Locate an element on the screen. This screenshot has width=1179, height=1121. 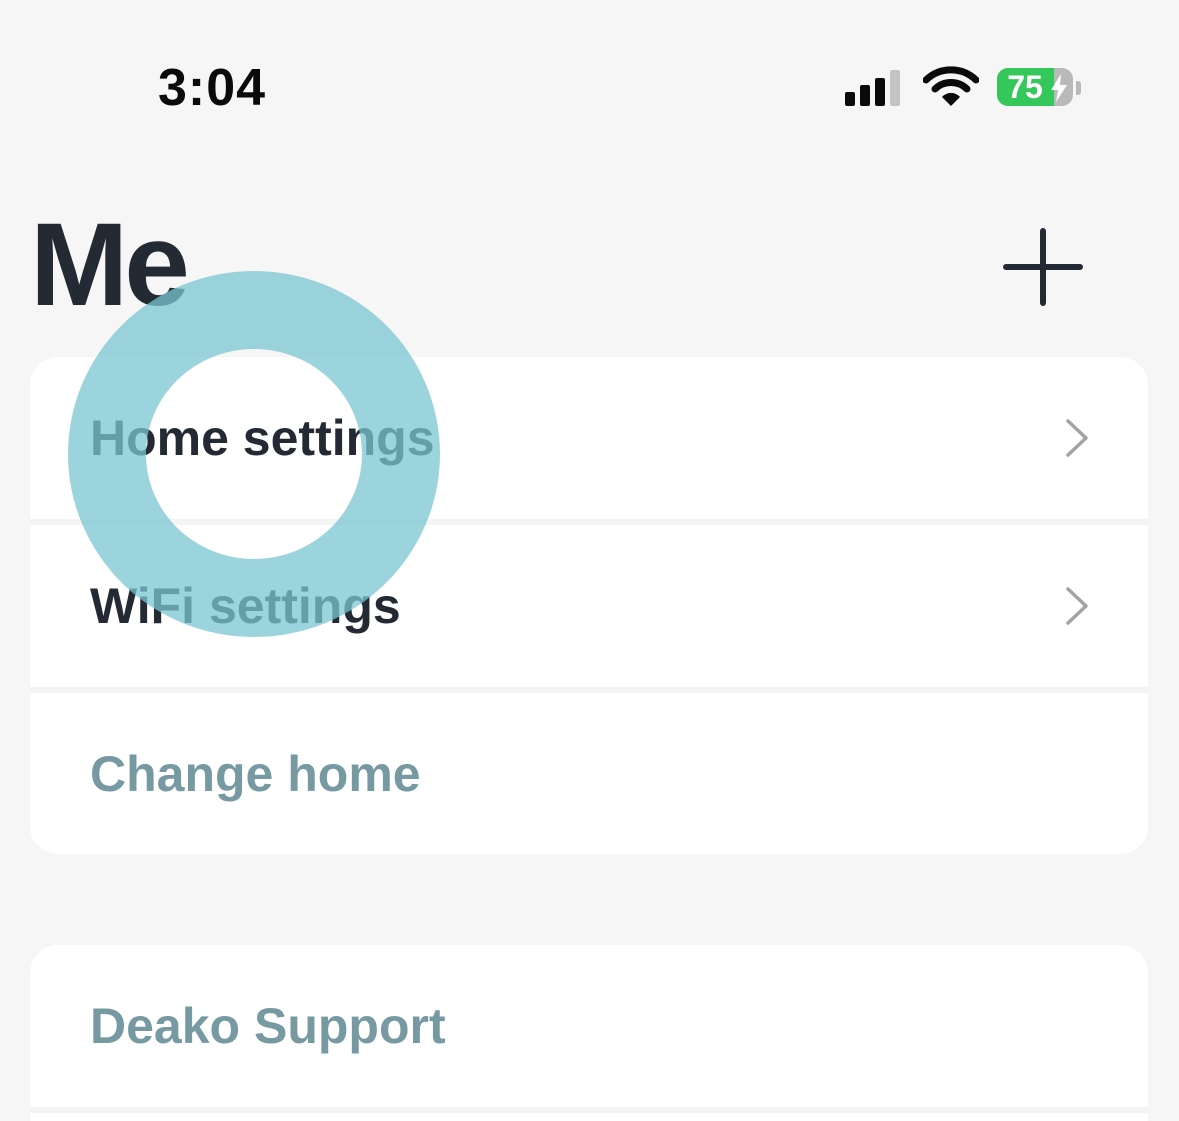
plus-icon is located at coordinates (1043, 267).